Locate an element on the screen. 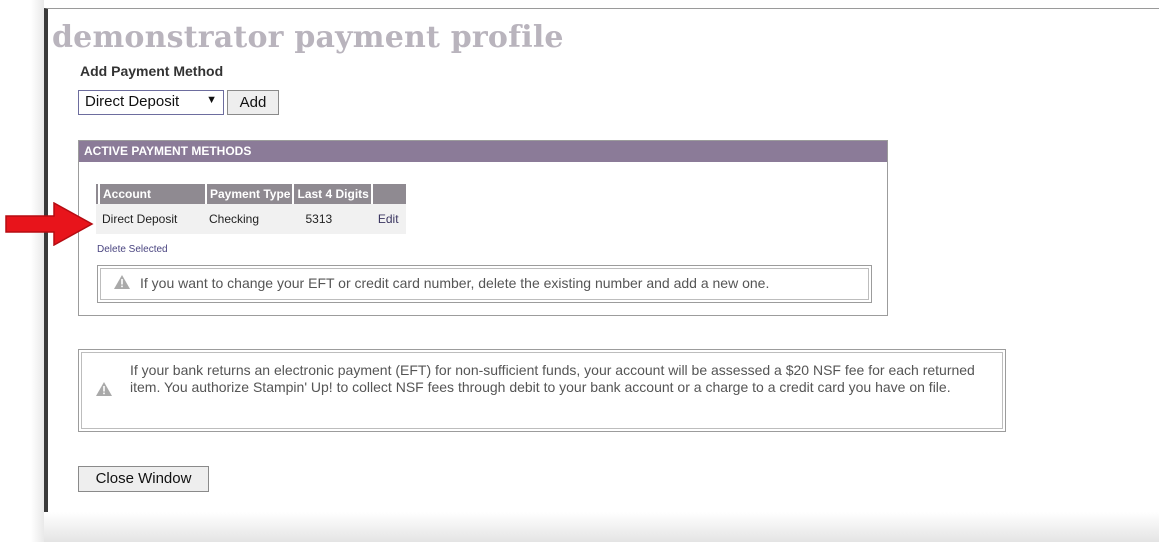  delete-selected-link: Delete Selected is located at coordinates (132, 249).